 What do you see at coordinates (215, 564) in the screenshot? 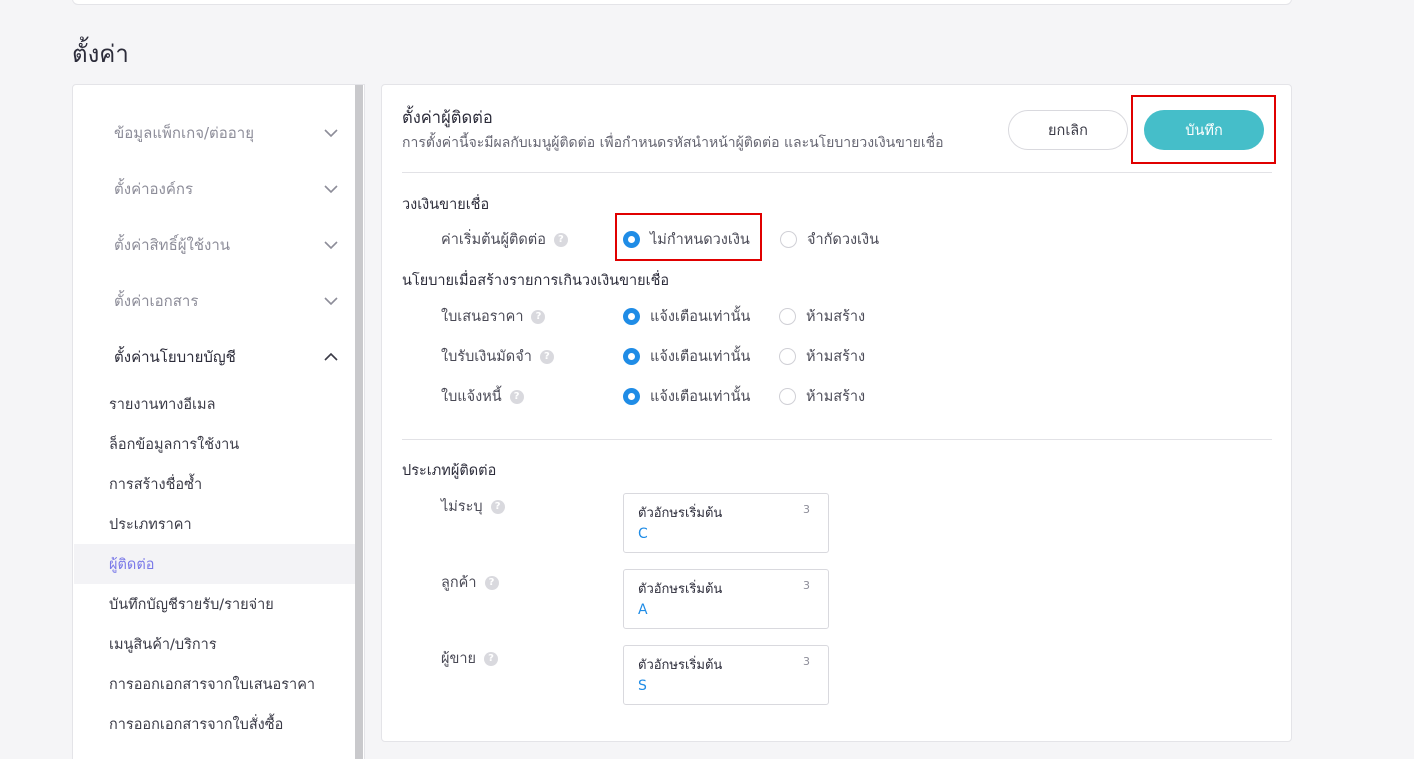
I see `sidebar-item-contacts: ผู้ติดต่อ` at bounding box center [215, 564].